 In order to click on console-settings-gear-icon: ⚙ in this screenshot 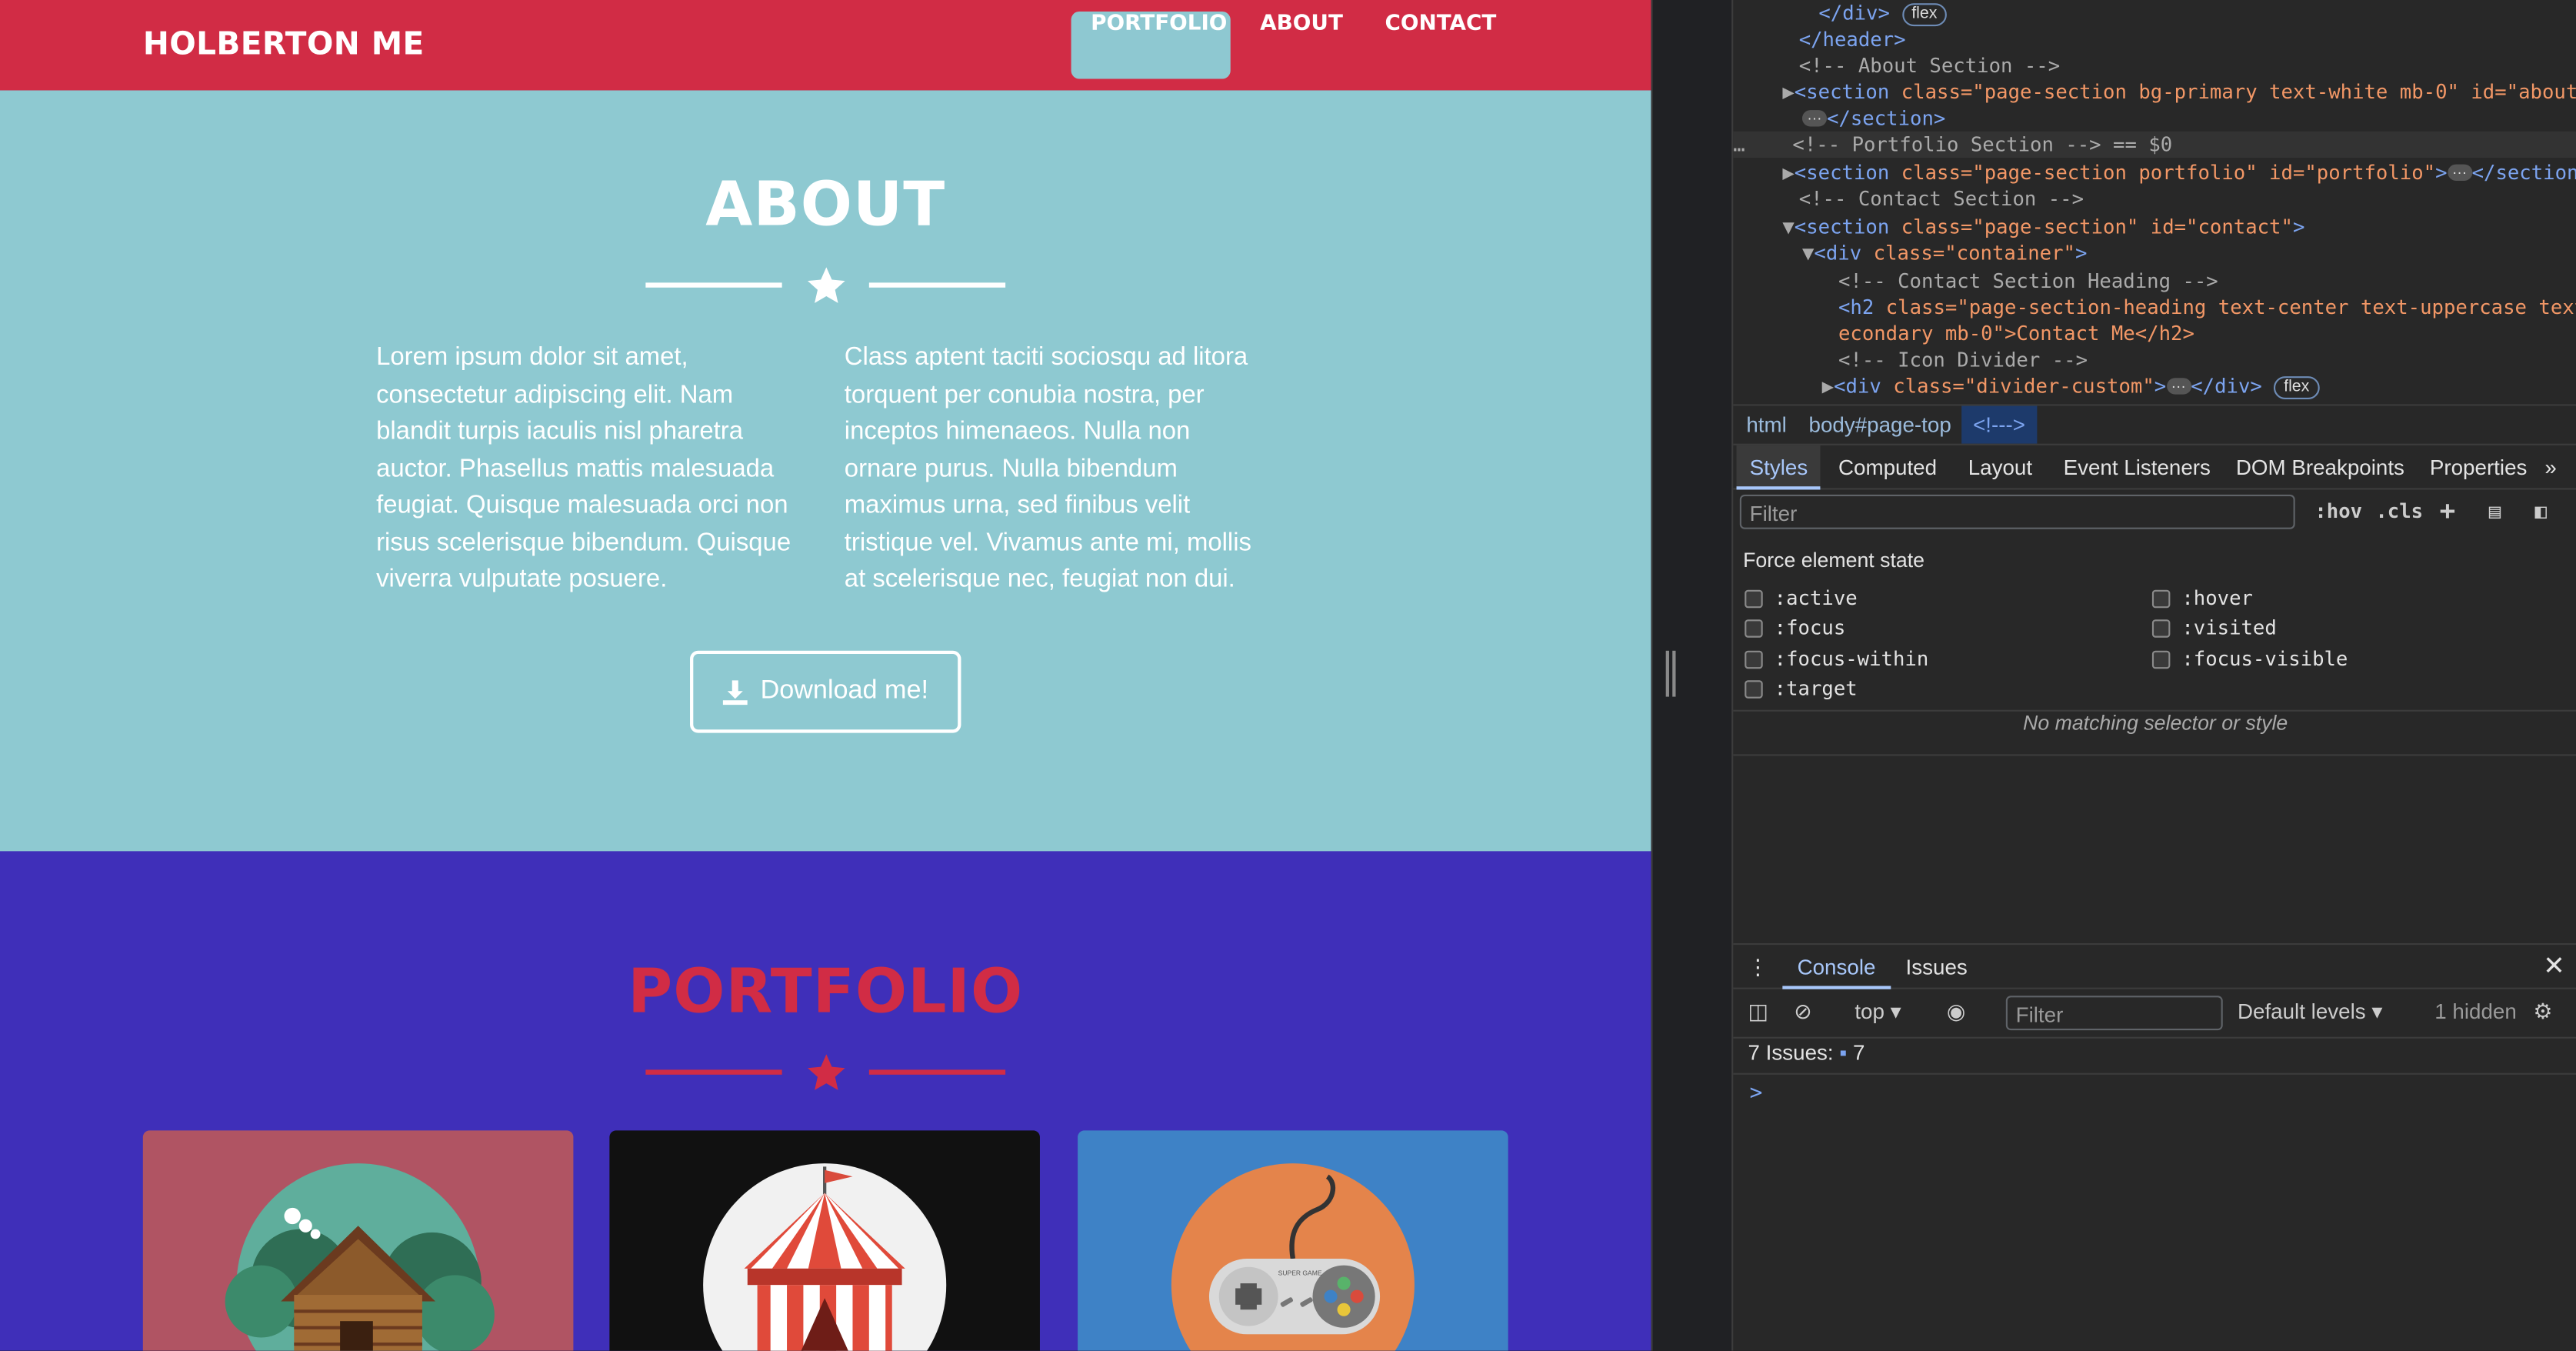, I will do `click(2542, 1013)`.